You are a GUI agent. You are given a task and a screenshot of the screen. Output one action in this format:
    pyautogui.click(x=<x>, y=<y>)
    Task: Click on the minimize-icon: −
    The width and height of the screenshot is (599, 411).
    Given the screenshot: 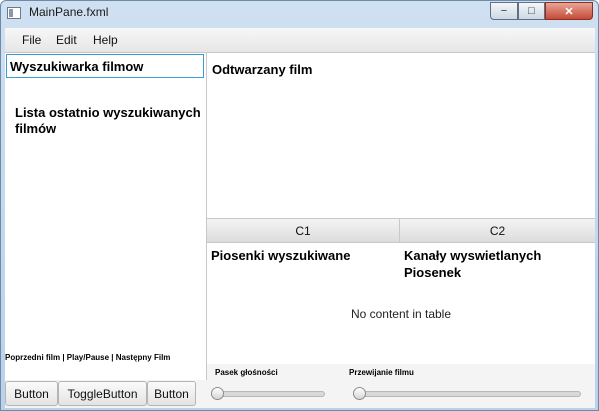 What is the action you would take?
    pyautogui.click(x=504, y=11)
    